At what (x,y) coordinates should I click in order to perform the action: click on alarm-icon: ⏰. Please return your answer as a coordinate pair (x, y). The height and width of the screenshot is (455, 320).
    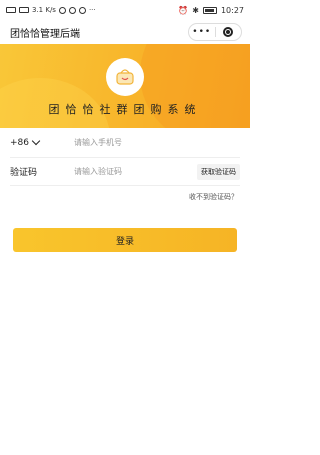
    Looking at the image, I should click on (183, 10).